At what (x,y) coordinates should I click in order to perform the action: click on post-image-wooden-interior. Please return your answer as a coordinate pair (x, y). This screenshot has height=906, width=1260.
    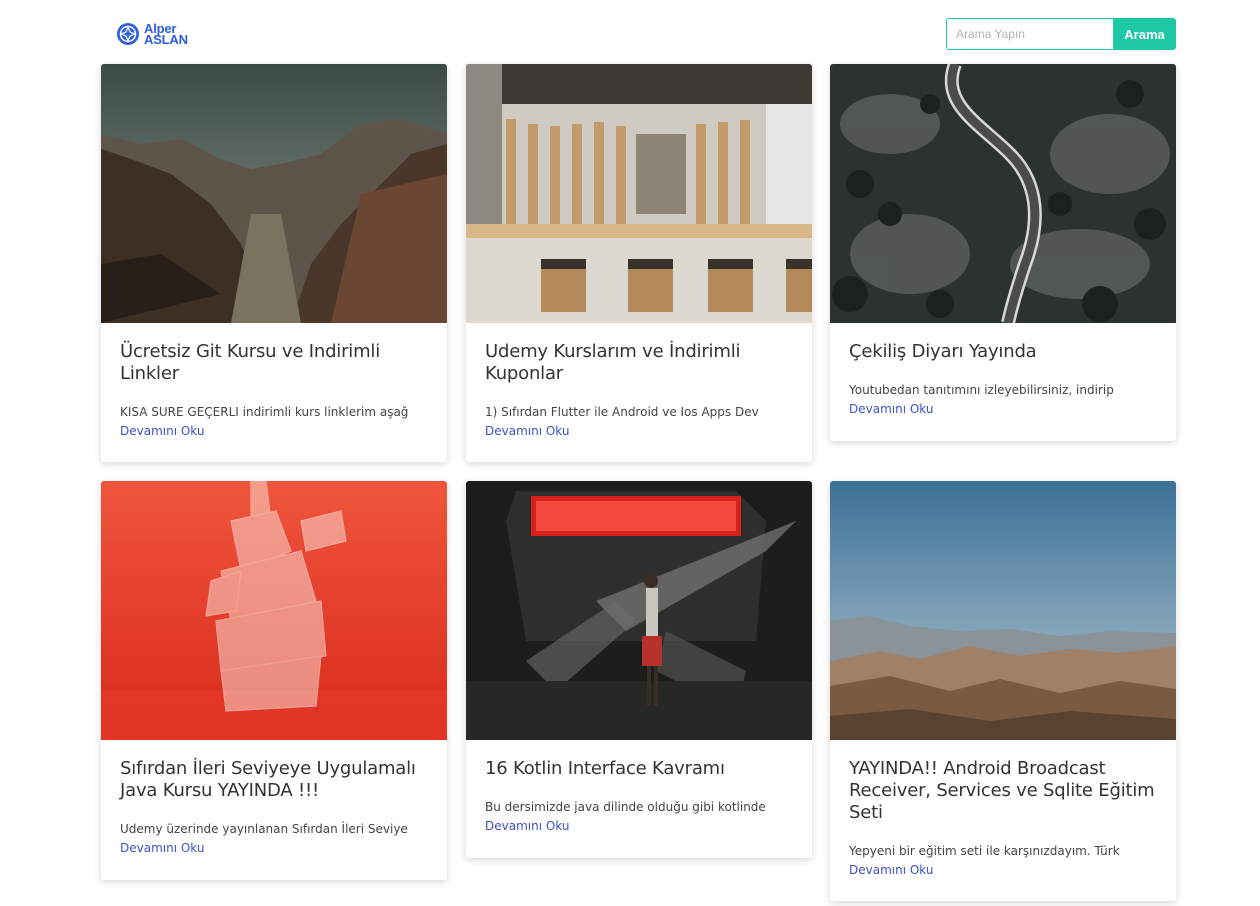
    Looking at the image, I should click on (639, 193).